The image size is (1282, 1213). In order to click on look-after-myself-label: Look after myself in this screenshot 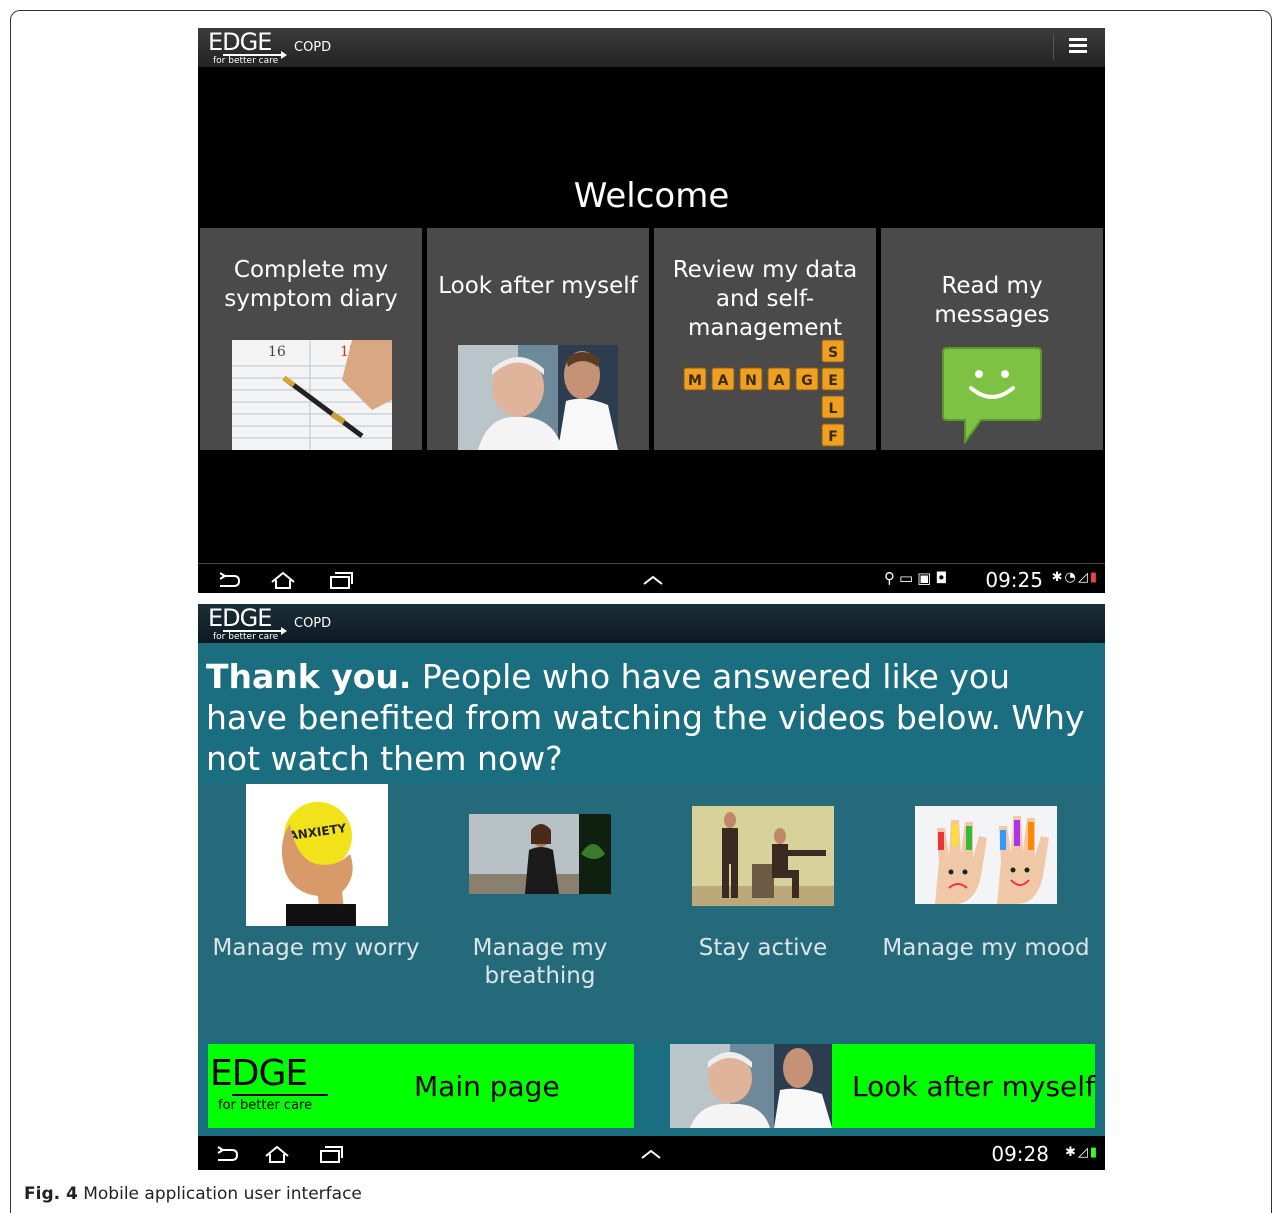, I will do `click(973, 1086)`.